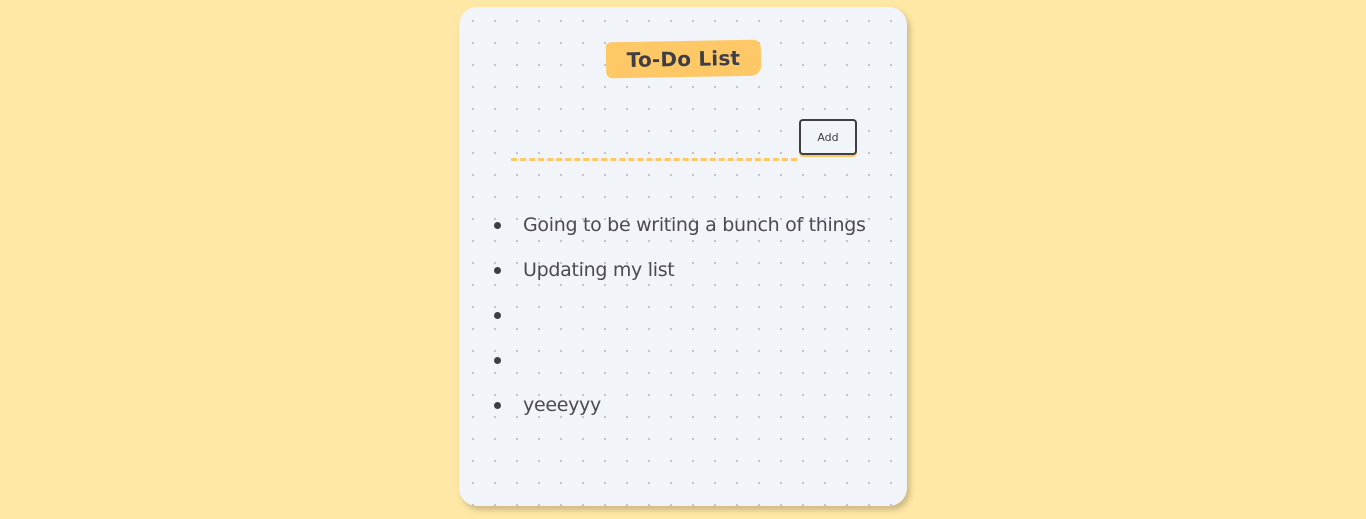 This screenshot has height=519, width=1366. What do you see at coordinates (562, 405) in the screenshot?
I see `task-text: yeeeyyy` at bounding box center [562, 405].